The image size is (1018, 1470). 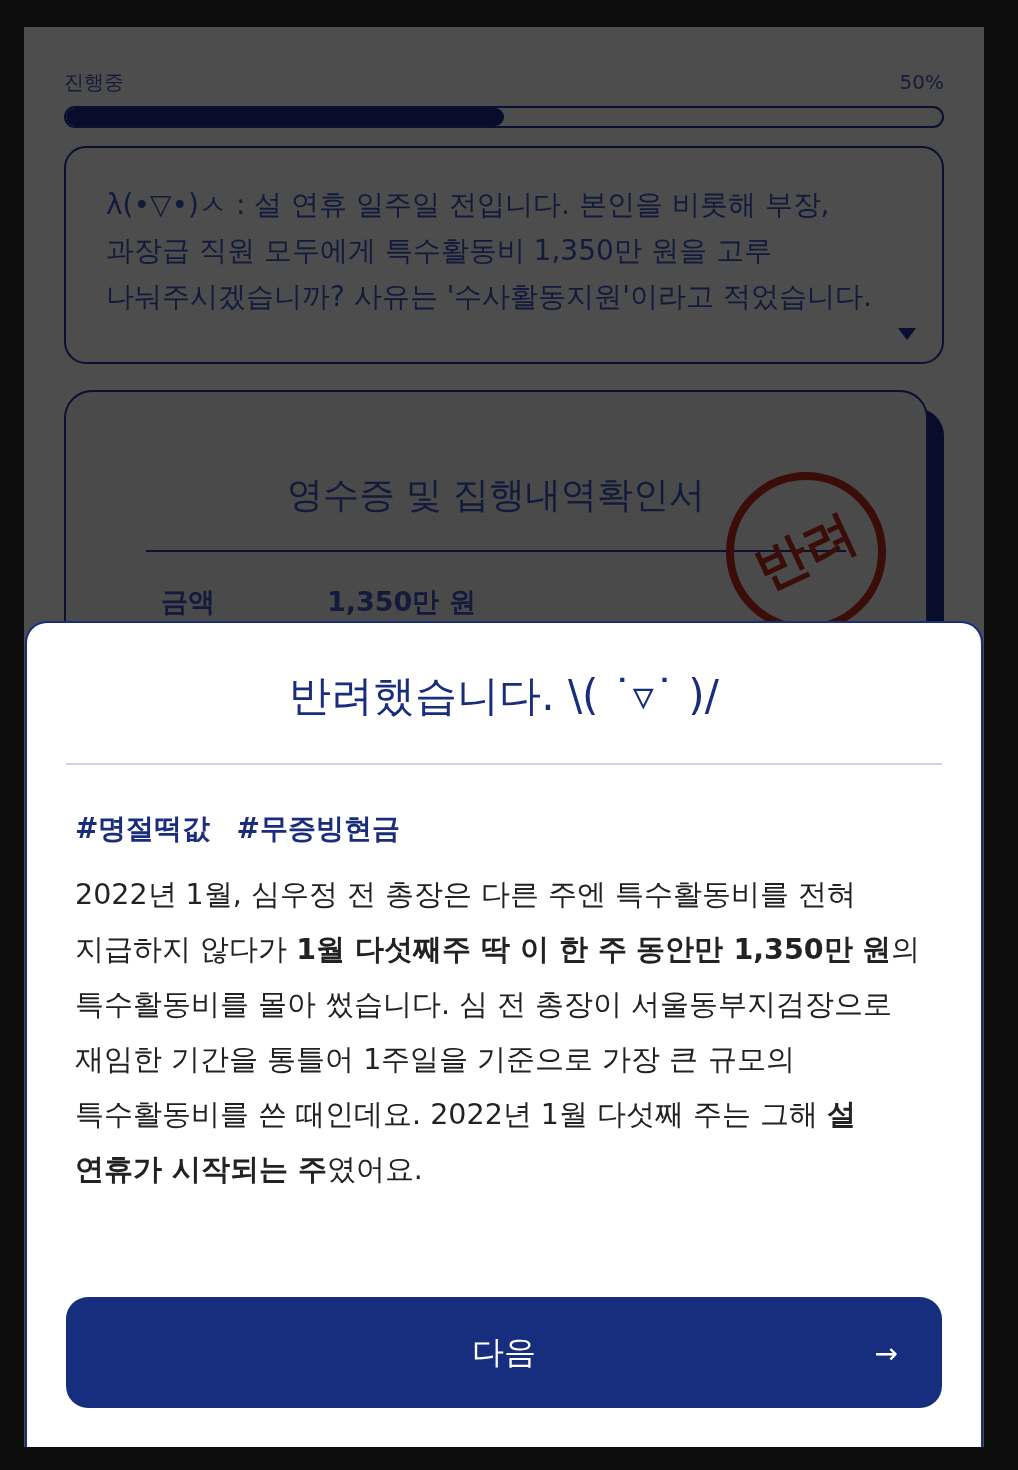 What do you see at coordinates (94, 82) in the screenshot?
I see `progress-label: 진행중` at bounding box center [94, 82].